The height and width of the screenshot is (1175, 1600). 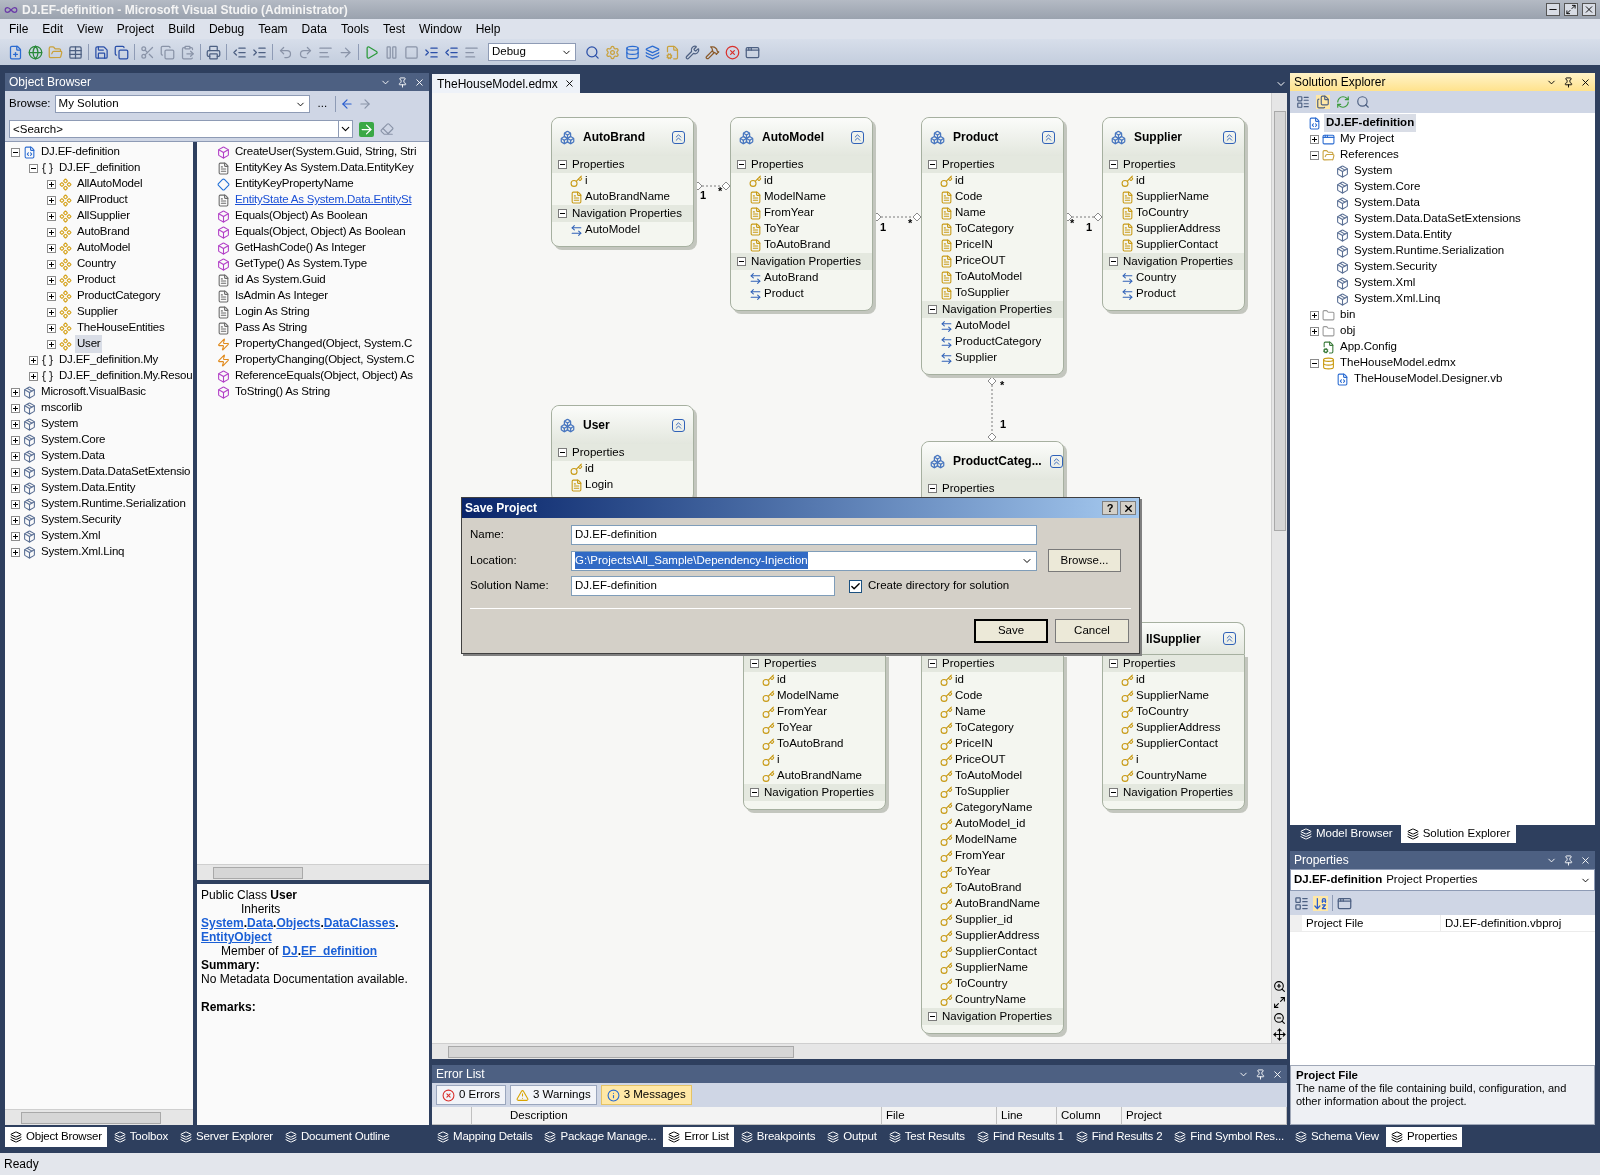 What do you see at coordinates (1348, 315) in the screenshot?
I see `tree-item: bin` at bounding box center [1348, 315].